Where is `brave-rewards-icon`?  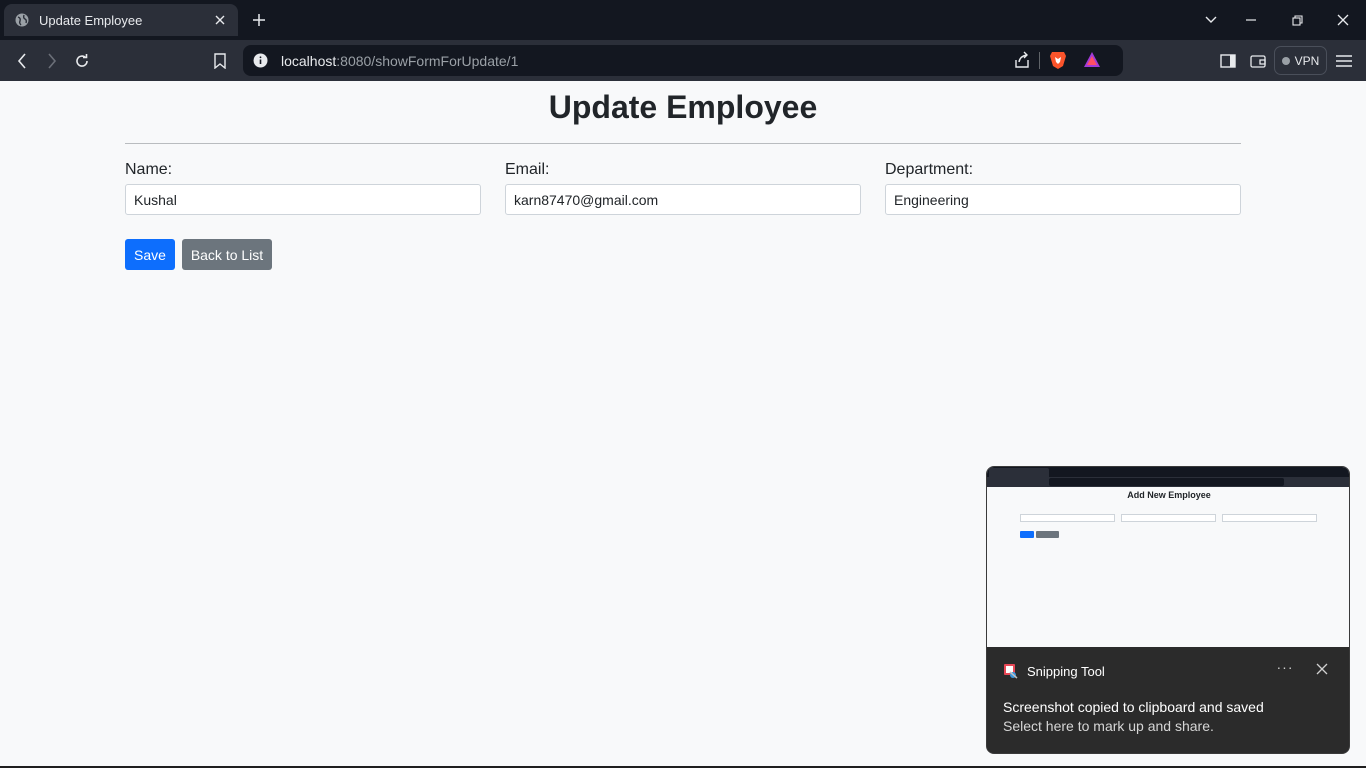 brave-rewards-icon is located at coordinates (1092, 60).